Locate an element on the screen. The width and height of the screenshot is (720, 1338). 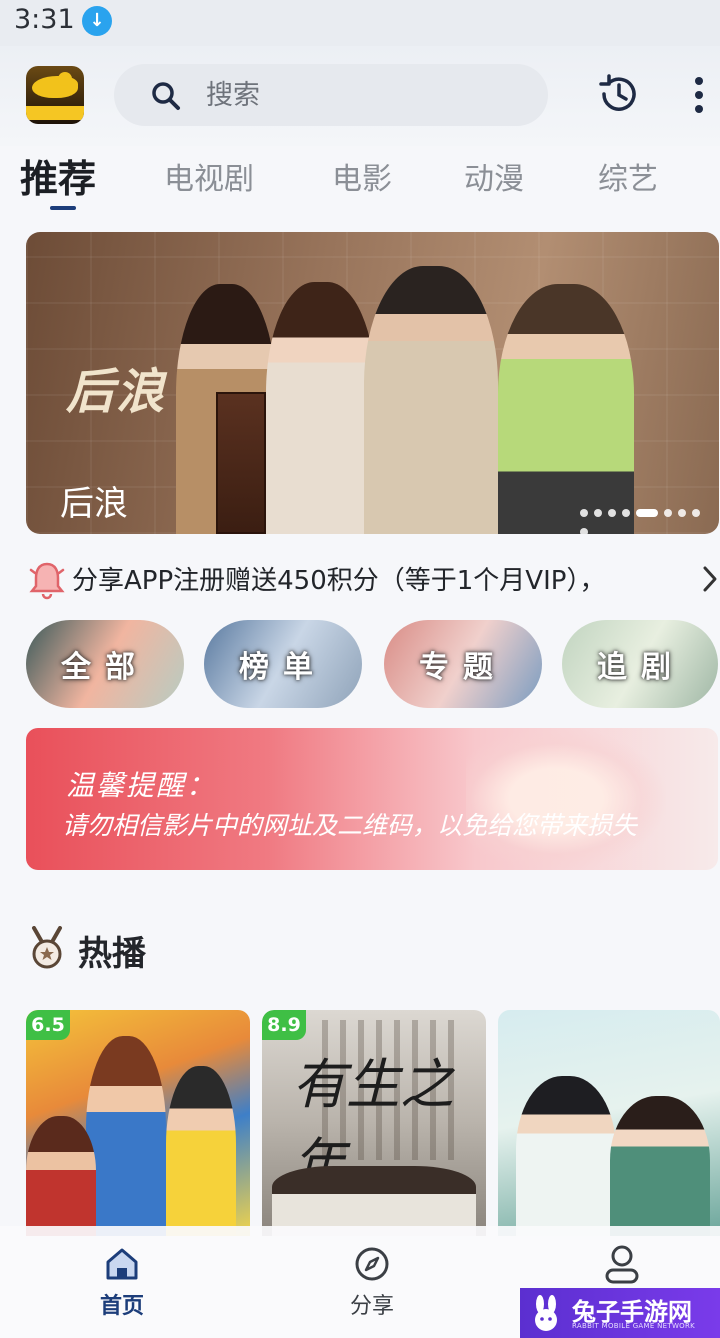
tab-anime: 动漫 is located at coordinates (494, 176).